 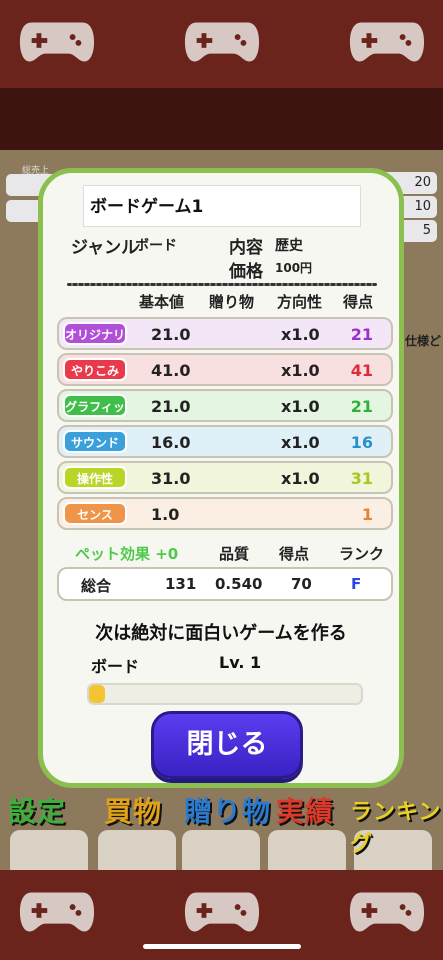 I want to click on stat-base: 31.0, so click(x=171, y=478).